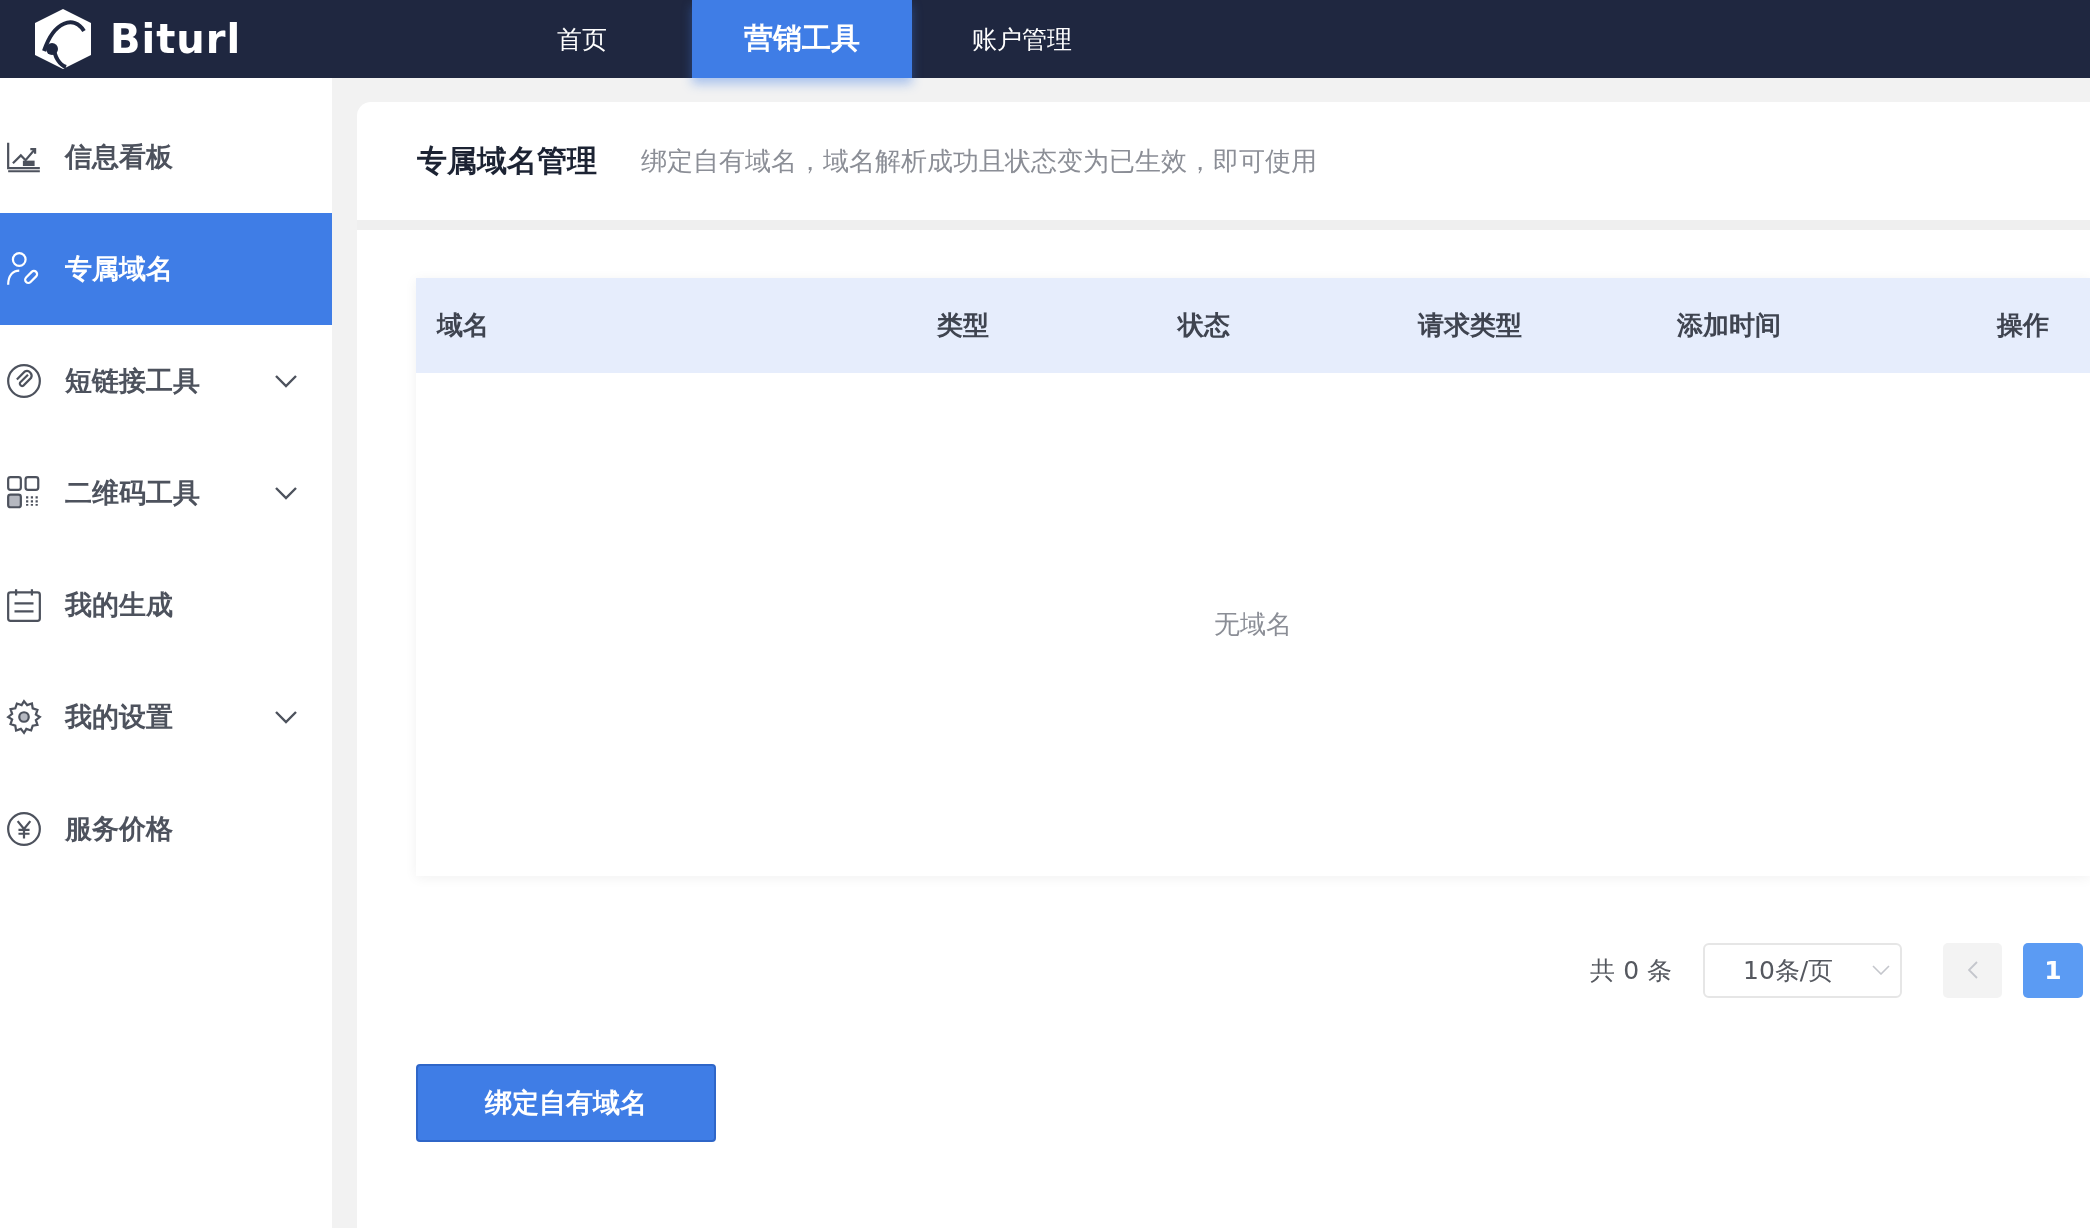 The image size is (2090, 1228). What do you see at coordinates (582, 39) in the screenshot?
I see `nav-tab: 首页` at bounding box center [582, 39].